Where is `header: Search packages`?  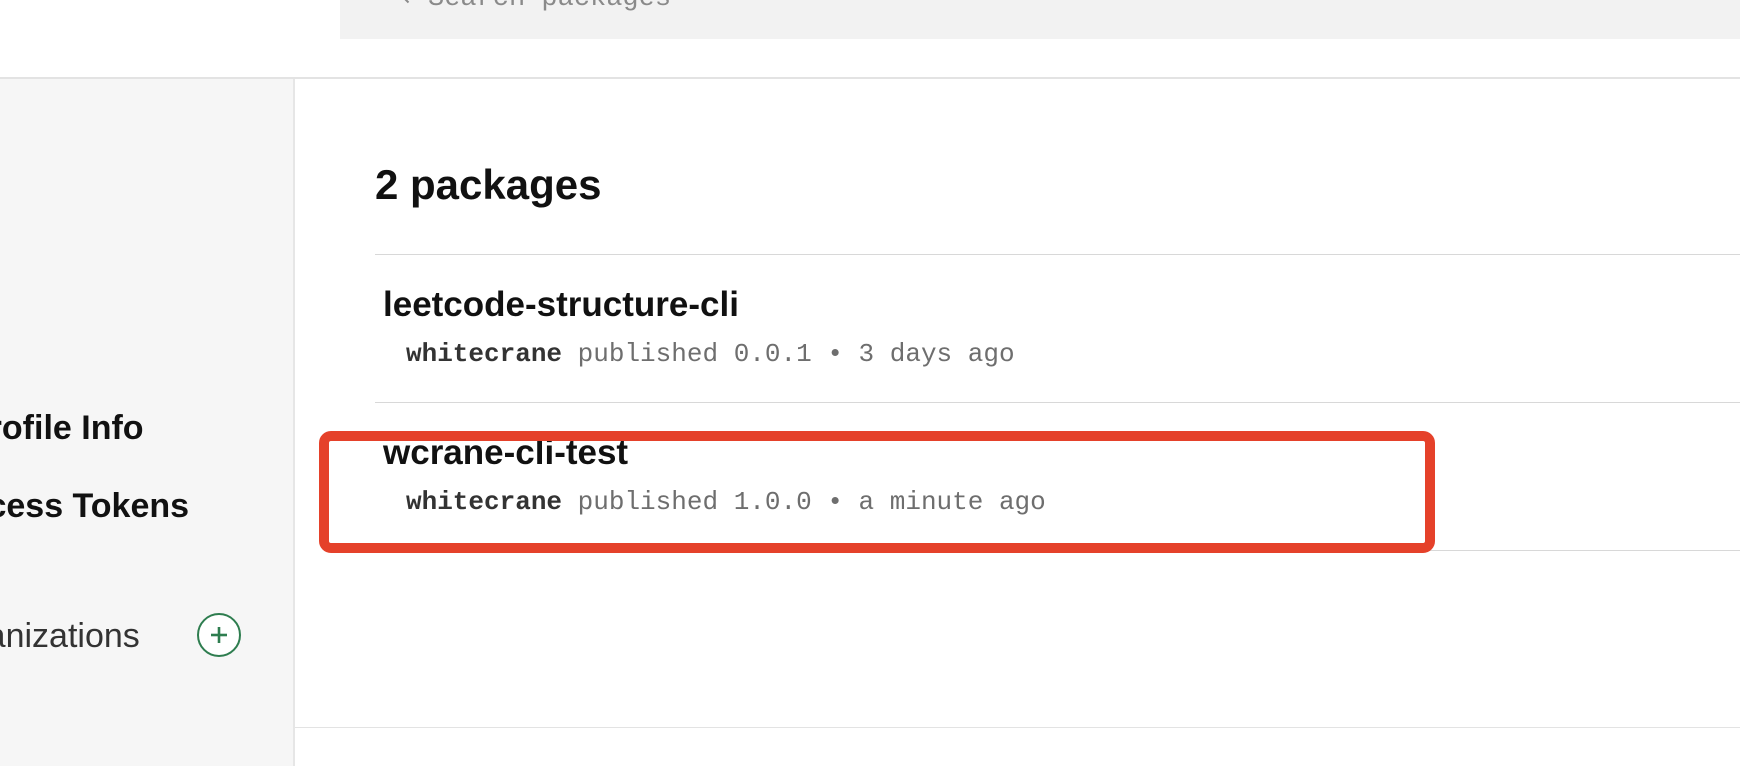
header: Search packages is located at coordinates (870, 39).